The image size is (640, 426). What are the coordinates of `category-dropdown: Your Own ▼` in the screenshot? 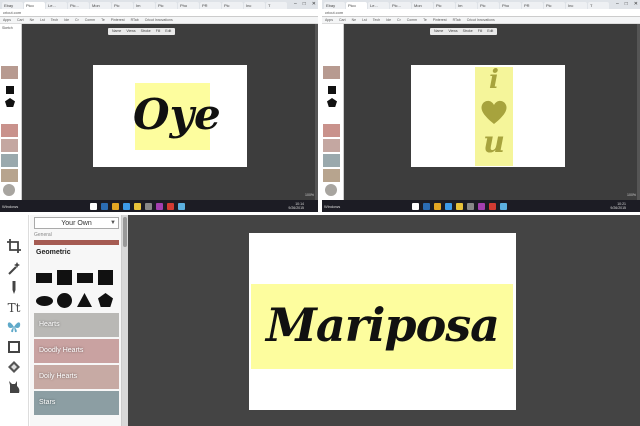 It's located at (76, 223).